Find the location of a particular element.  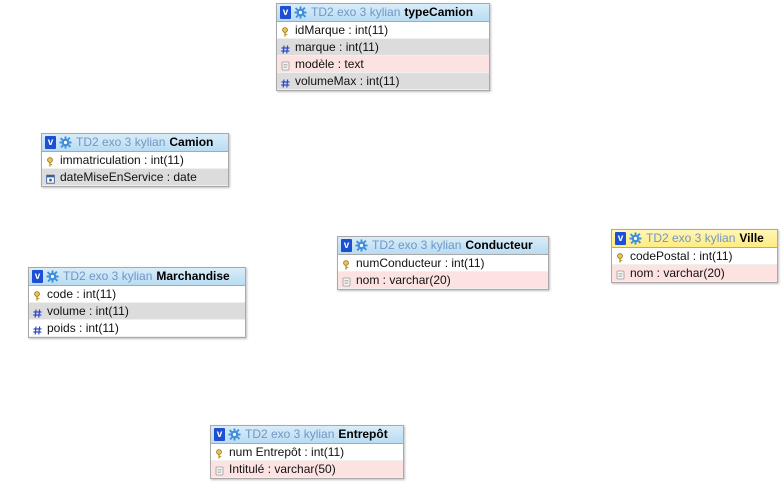

table-name: Entrepôt is located at coordinates (363, 434).